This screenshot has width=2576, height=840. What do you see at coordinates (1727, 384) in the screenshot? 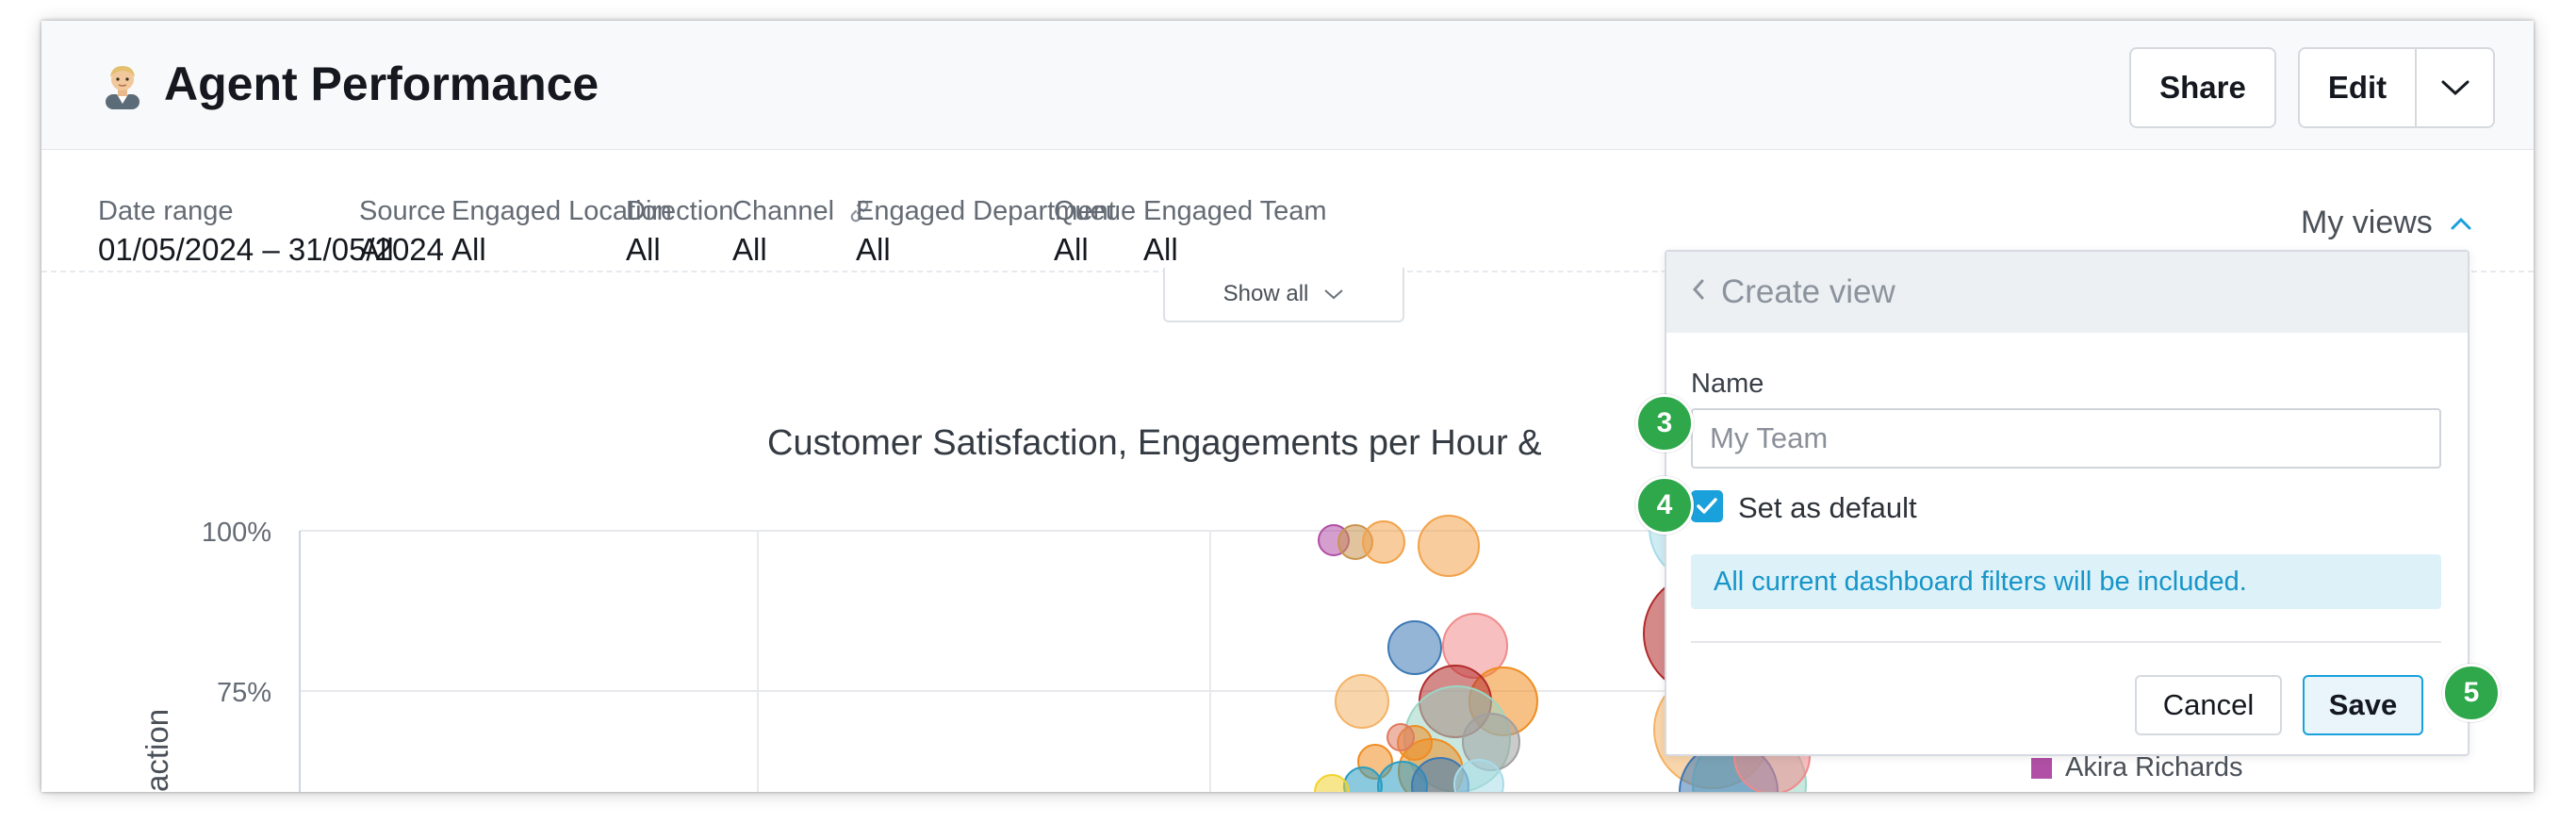
I see `name-label: Name` at bounding box center [1727, 384].